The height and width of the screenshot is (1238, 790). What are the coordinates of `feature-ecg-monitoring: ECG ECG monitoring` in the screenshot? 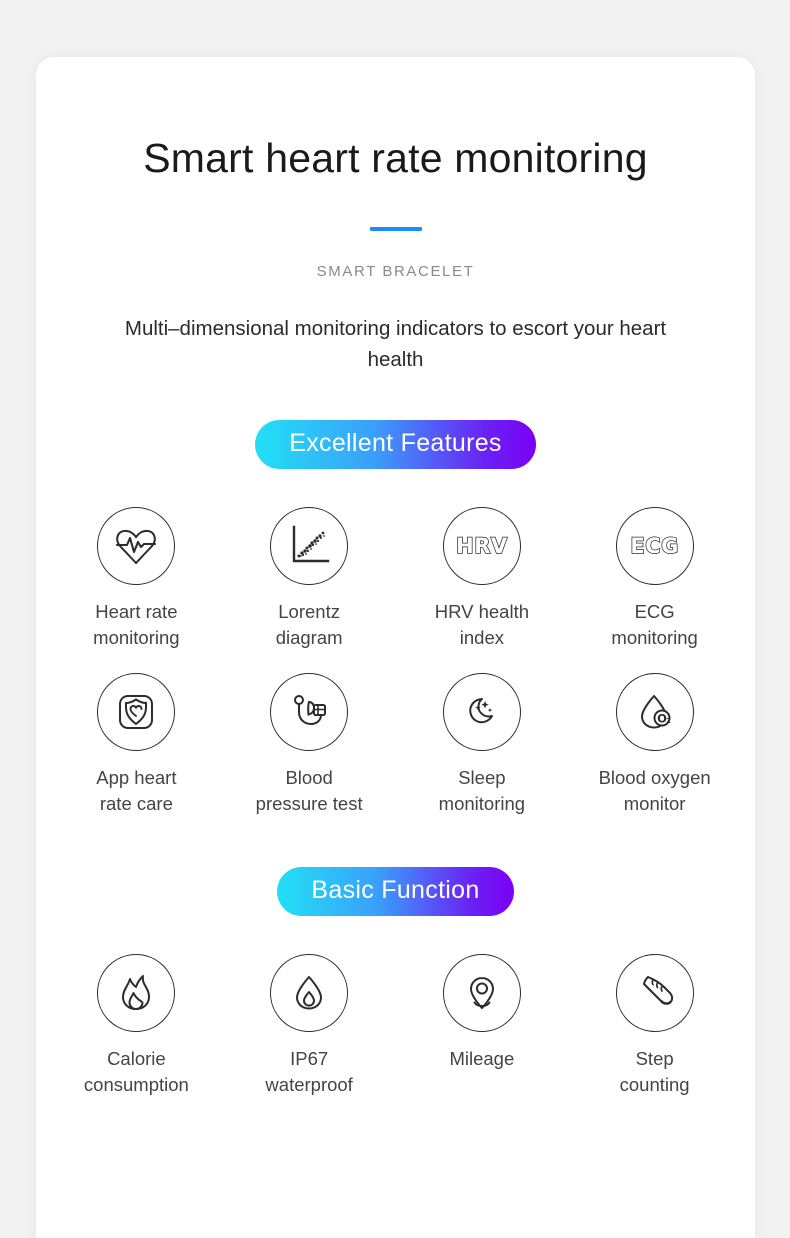 It's located at (654, 579).